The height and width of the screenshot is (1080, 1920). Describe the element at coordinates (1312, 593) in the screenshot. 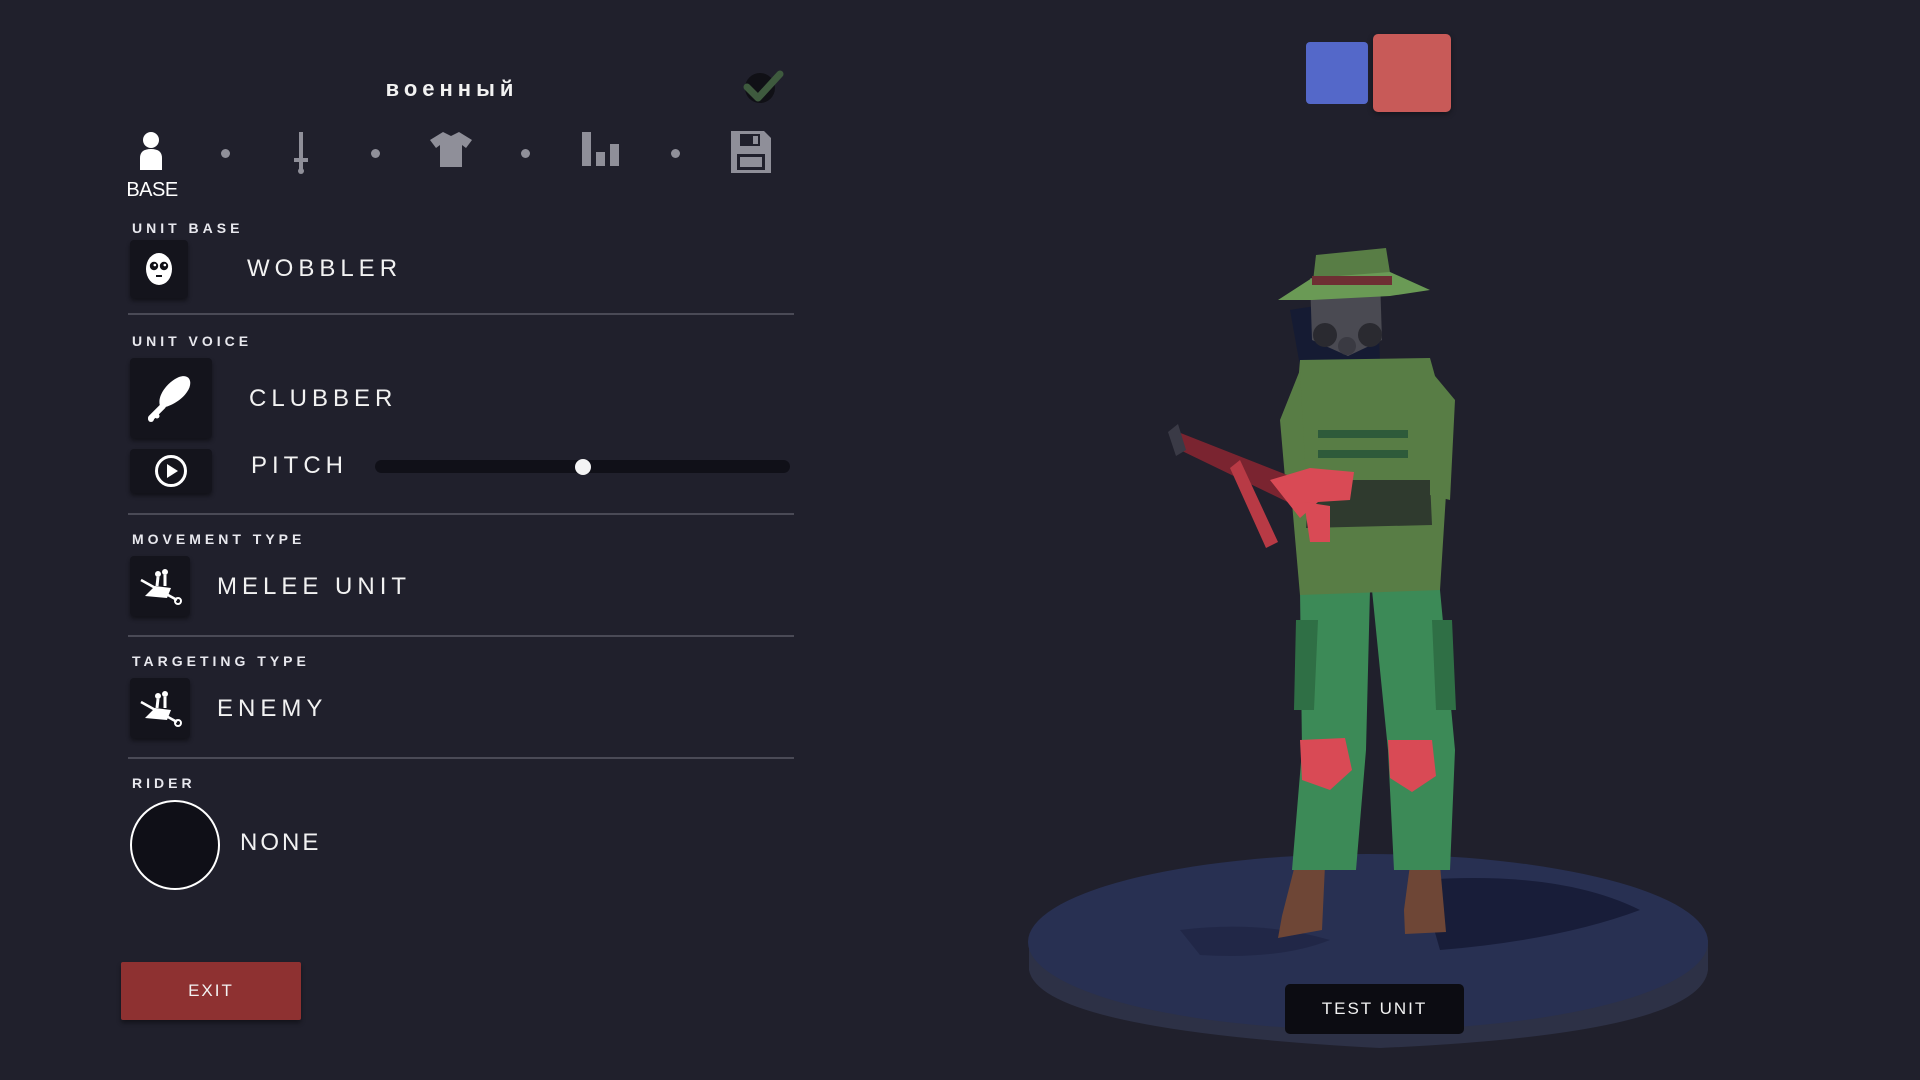

I see `soldier-model` at that location.